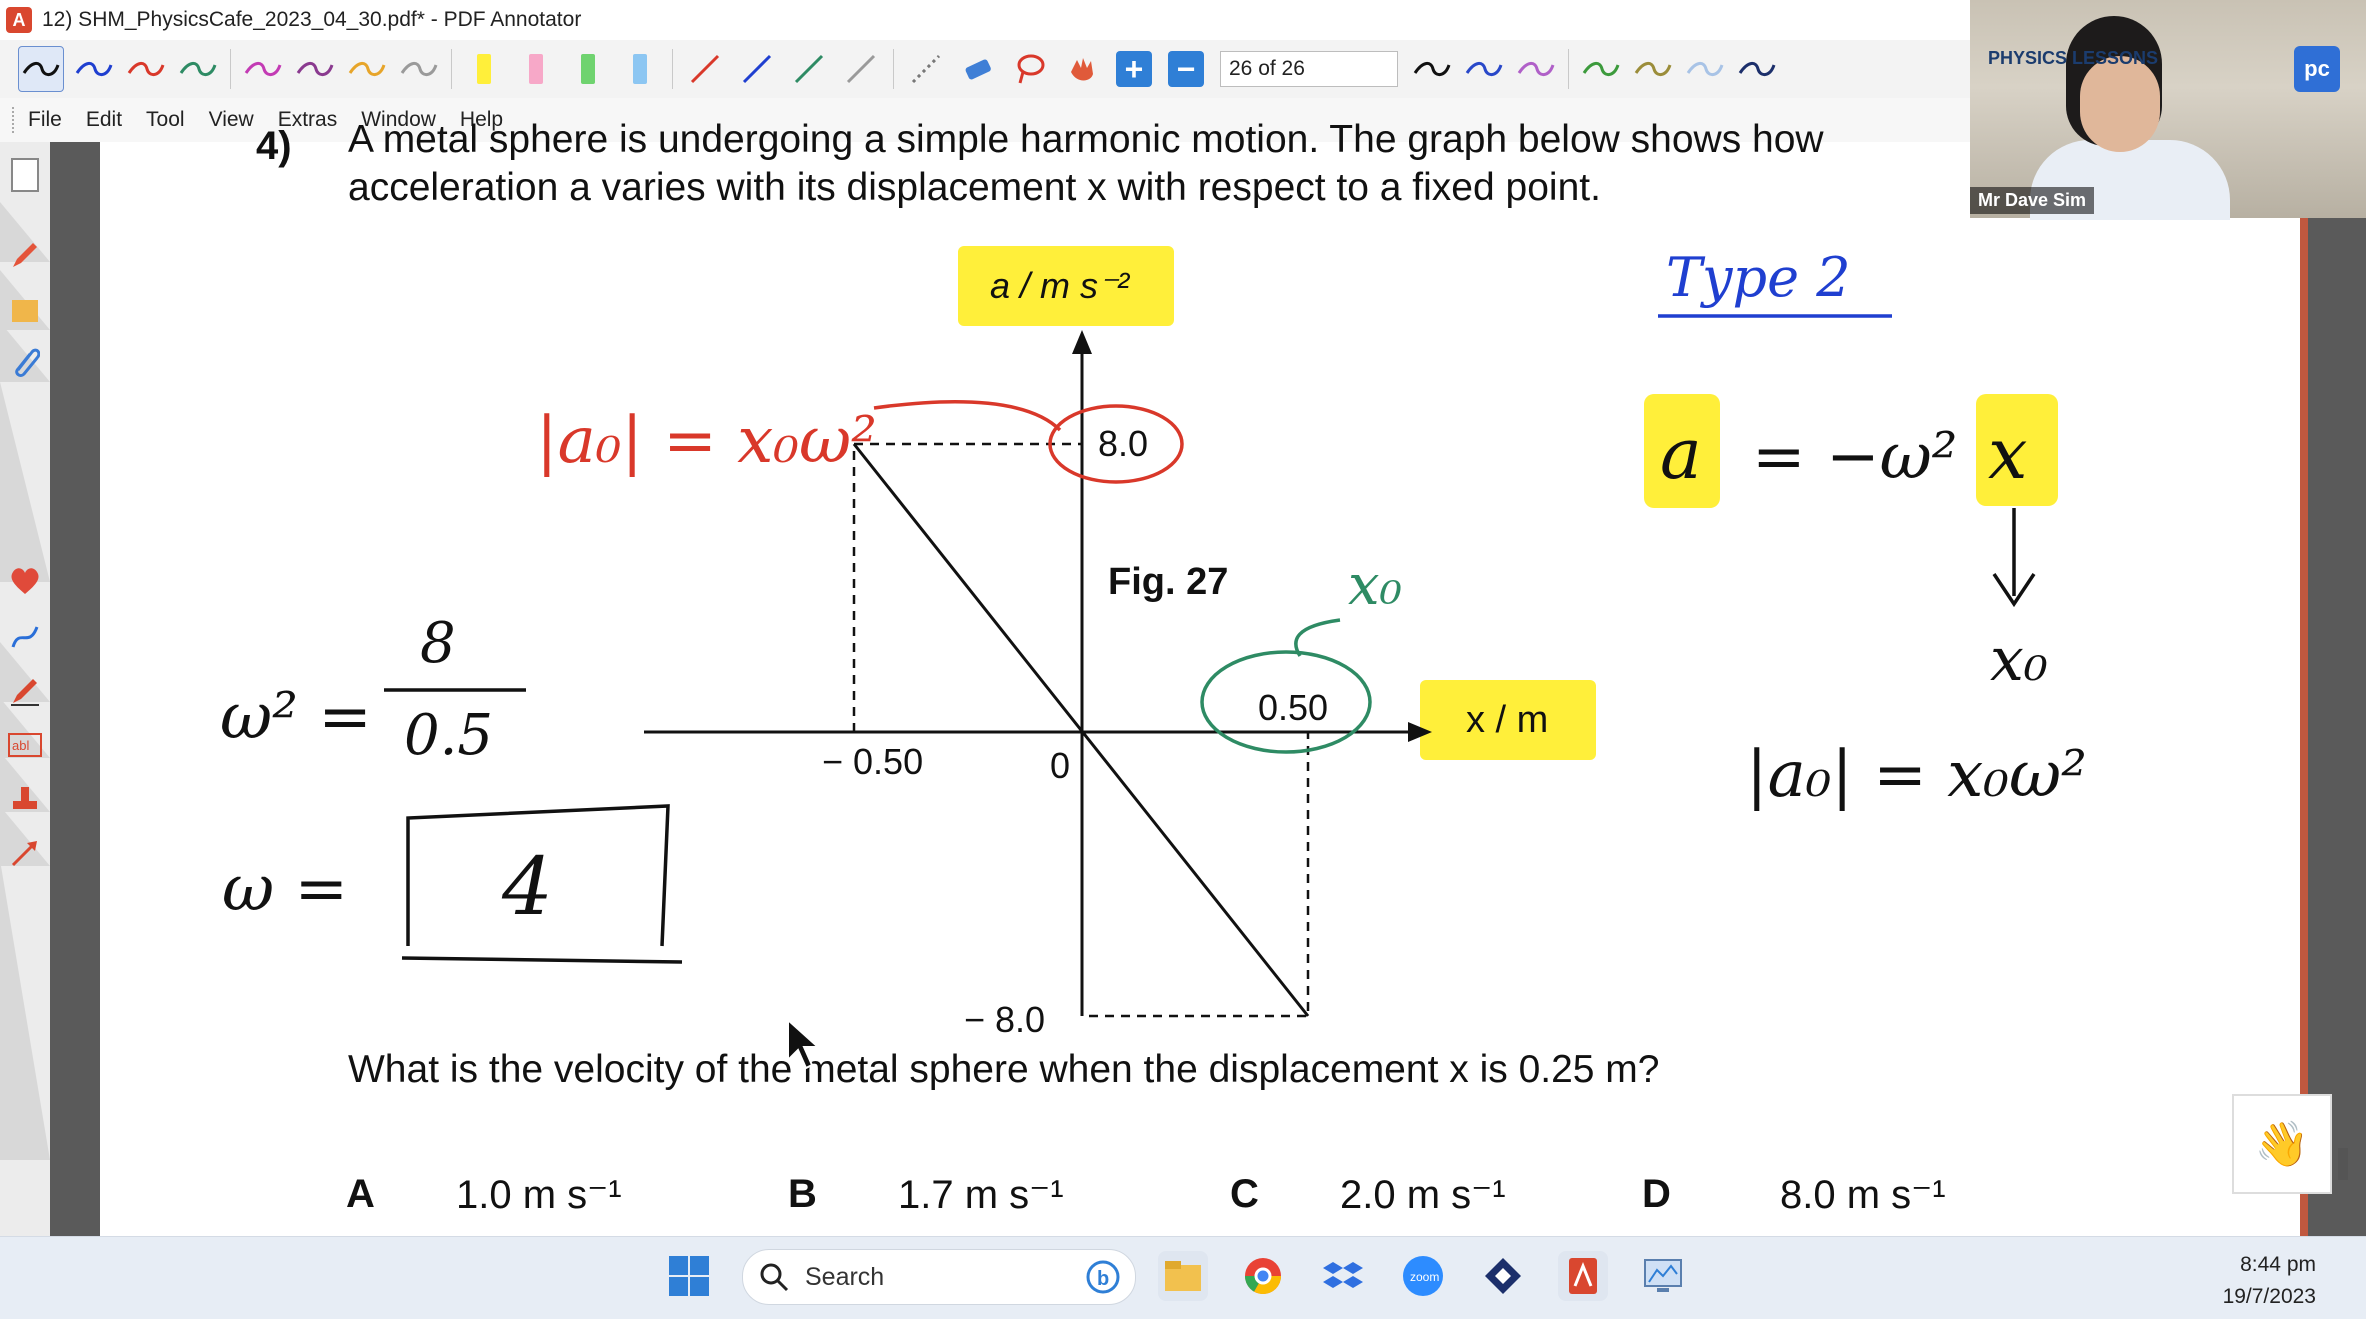 Image resolution: width=2366 pixels, height=1319 pixels. Describe the element at coordinates (2317, 69) in the screenshot. I see `physics-cafe-badge-icon: pc` at that location.